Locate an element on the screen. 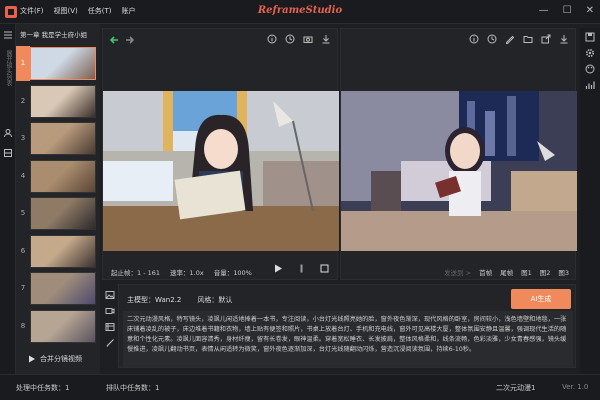 The width and height of the screenshot is (600, 400). source-toolbar is located at coordinates (220, 40).